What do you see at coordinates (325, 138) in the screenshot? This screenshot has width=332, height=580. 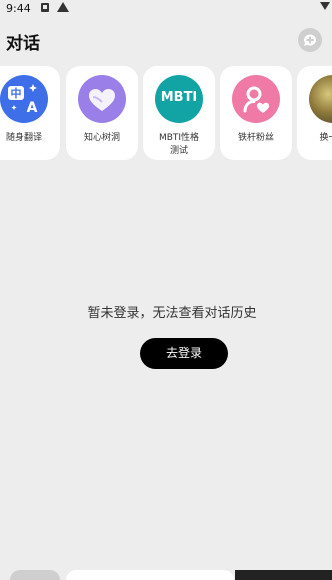 I see `shortcut-label: 换一种` at bounding box center [325, 138].